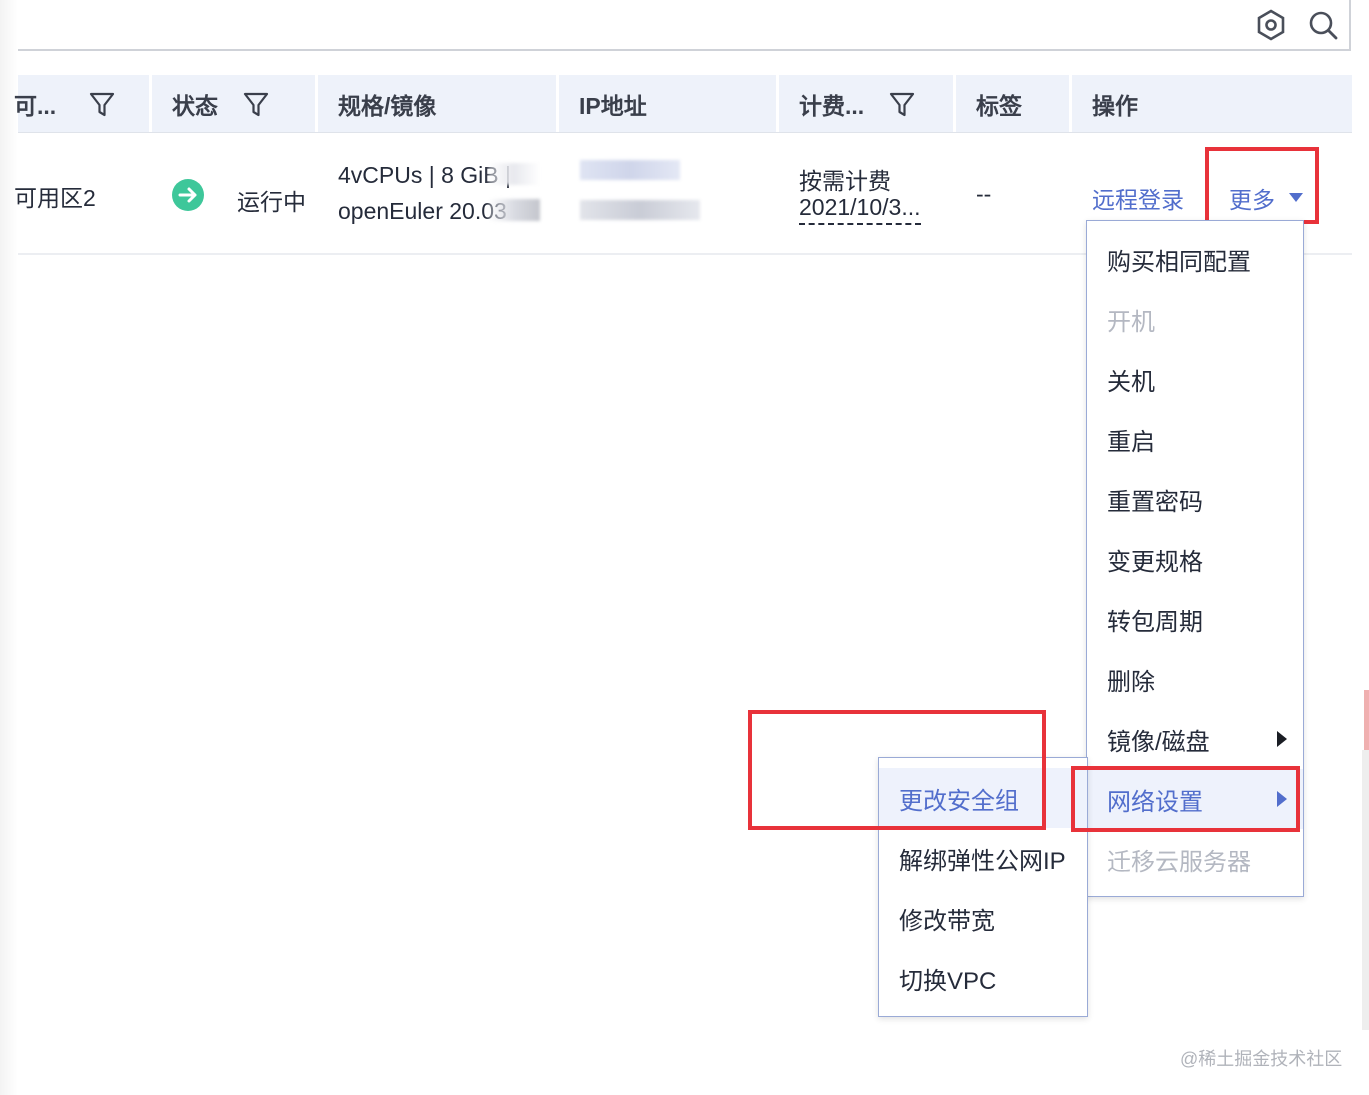 The height and width of the screenshot is (1095, 1369). Describe the element at coordinates (1195, 379) in the screenshot. I see `menu-item-shutdown: 关机` at that location.